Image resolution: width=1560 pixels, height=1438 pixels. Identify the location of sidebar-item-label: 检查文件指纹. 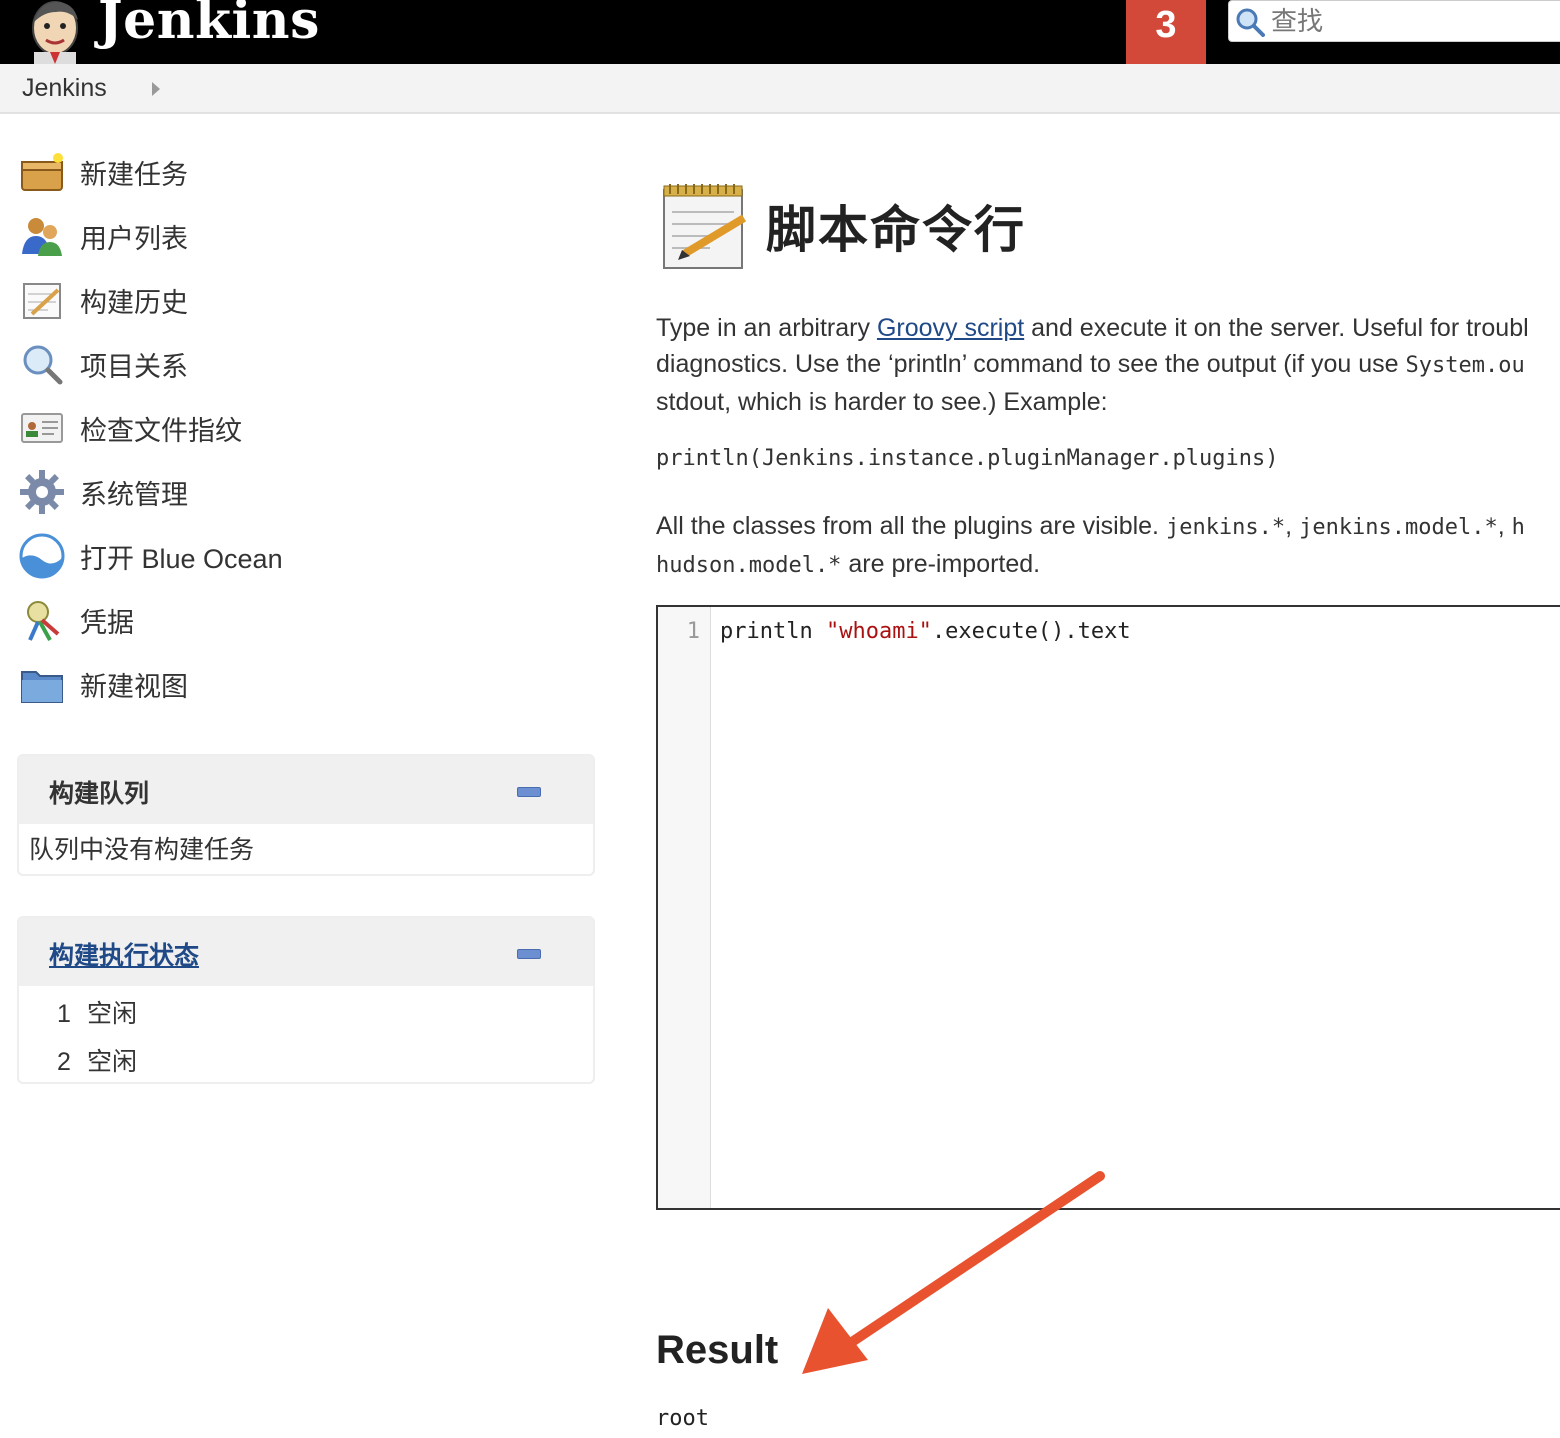
(161, 430).